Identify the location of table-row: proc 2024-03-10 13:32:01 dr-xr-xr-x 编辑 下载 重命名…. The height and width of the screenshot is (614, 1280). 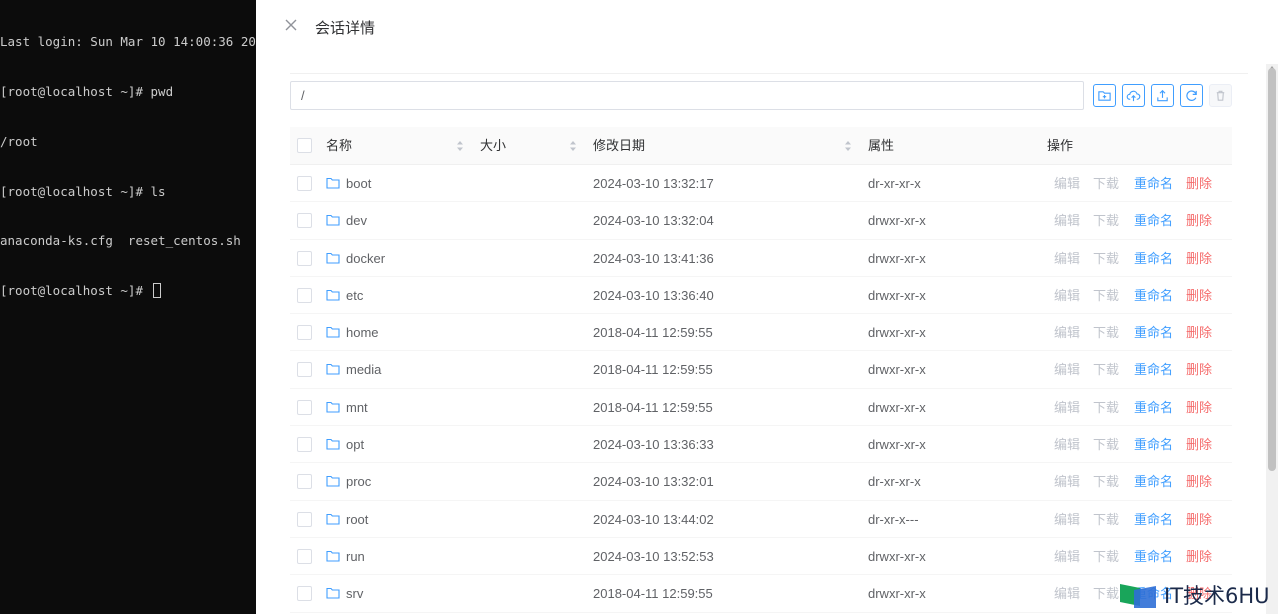
(761, 482).